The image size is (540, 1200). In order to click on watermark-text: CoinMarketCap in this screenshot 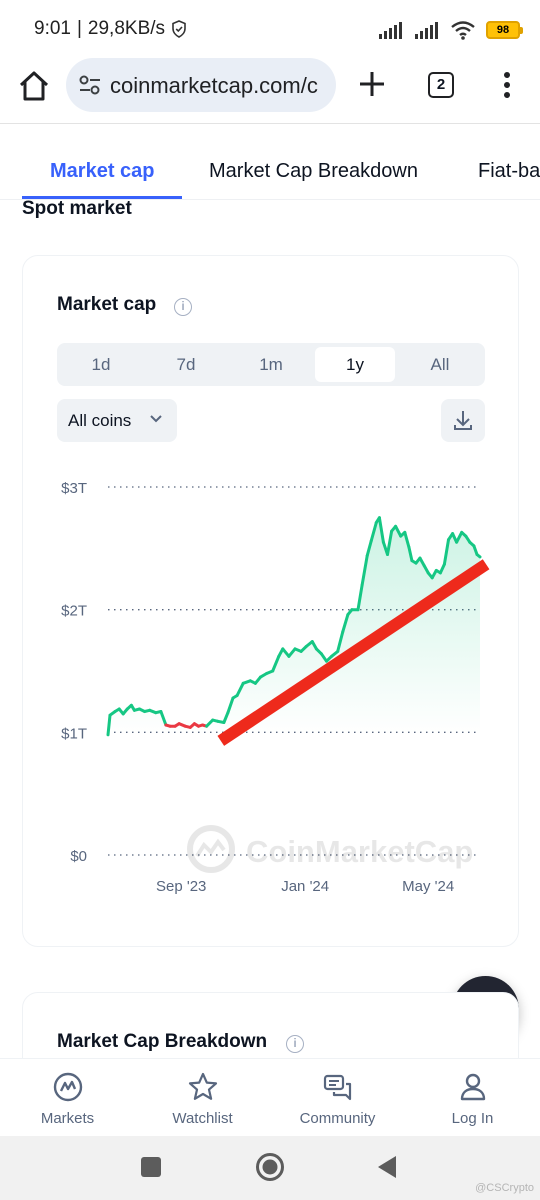, I will do `click(359, 851)`.